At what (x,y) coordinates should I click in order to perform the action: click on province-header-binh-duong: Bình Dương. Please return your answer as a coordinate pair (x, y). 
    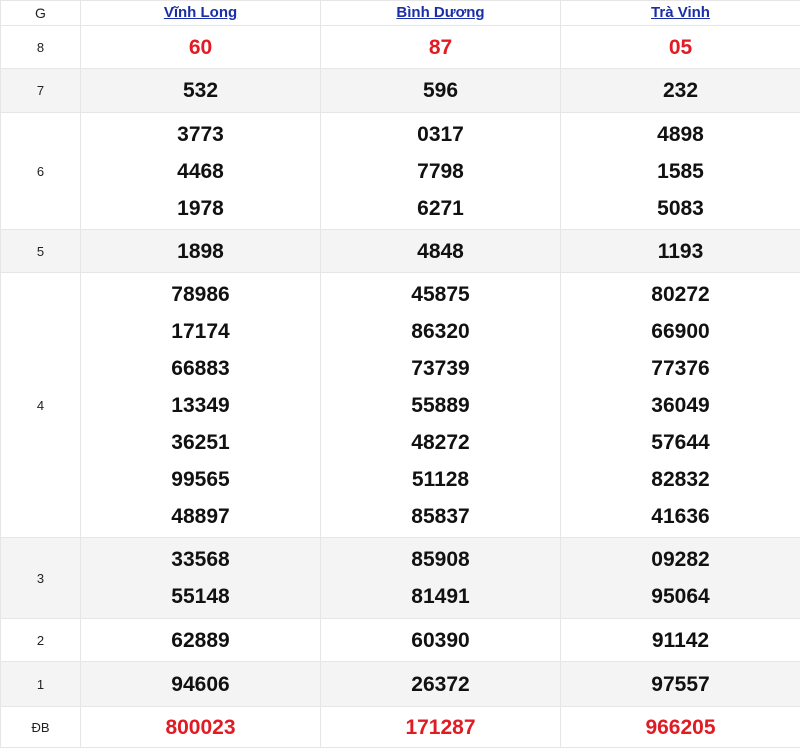
    Looking at the image, I should click on (440, 13).